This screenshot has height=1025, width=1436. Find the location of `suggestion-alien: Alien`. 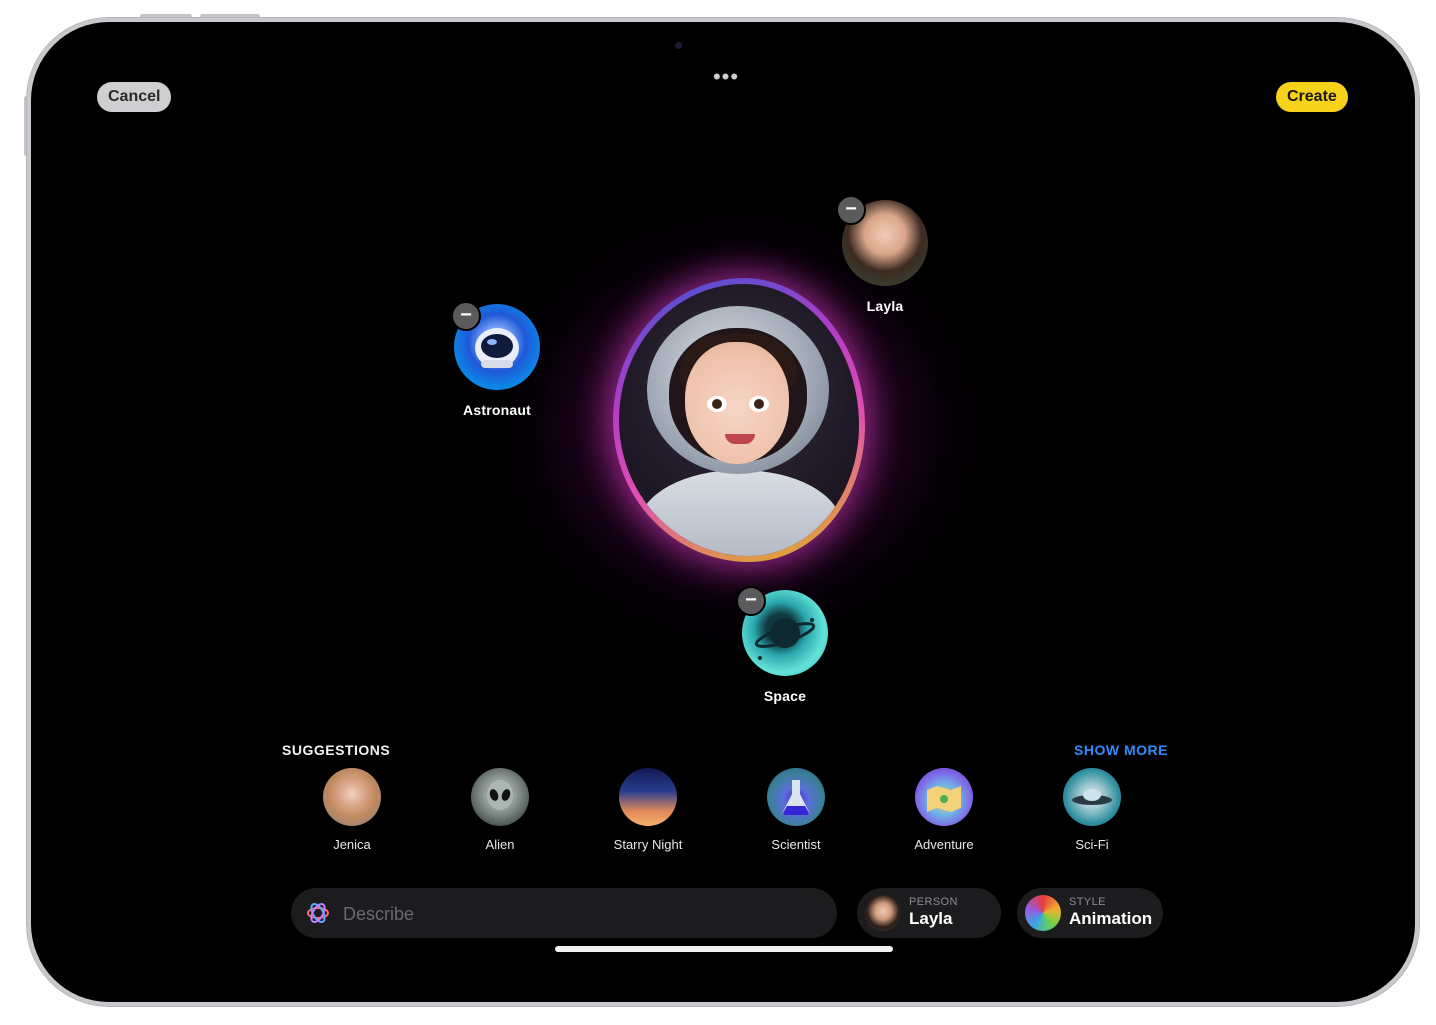

suggestion-alien: Alien is located at coordinates (500, 810).